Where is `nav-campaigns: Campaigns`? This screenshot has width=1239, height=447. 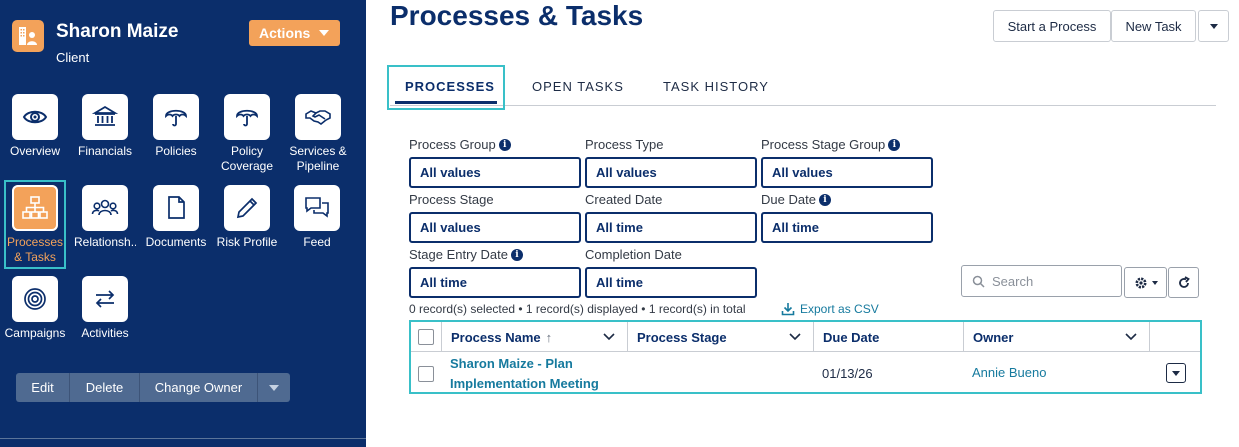
nav-campaigns: Campaigns is located at coordinates (35, 308).